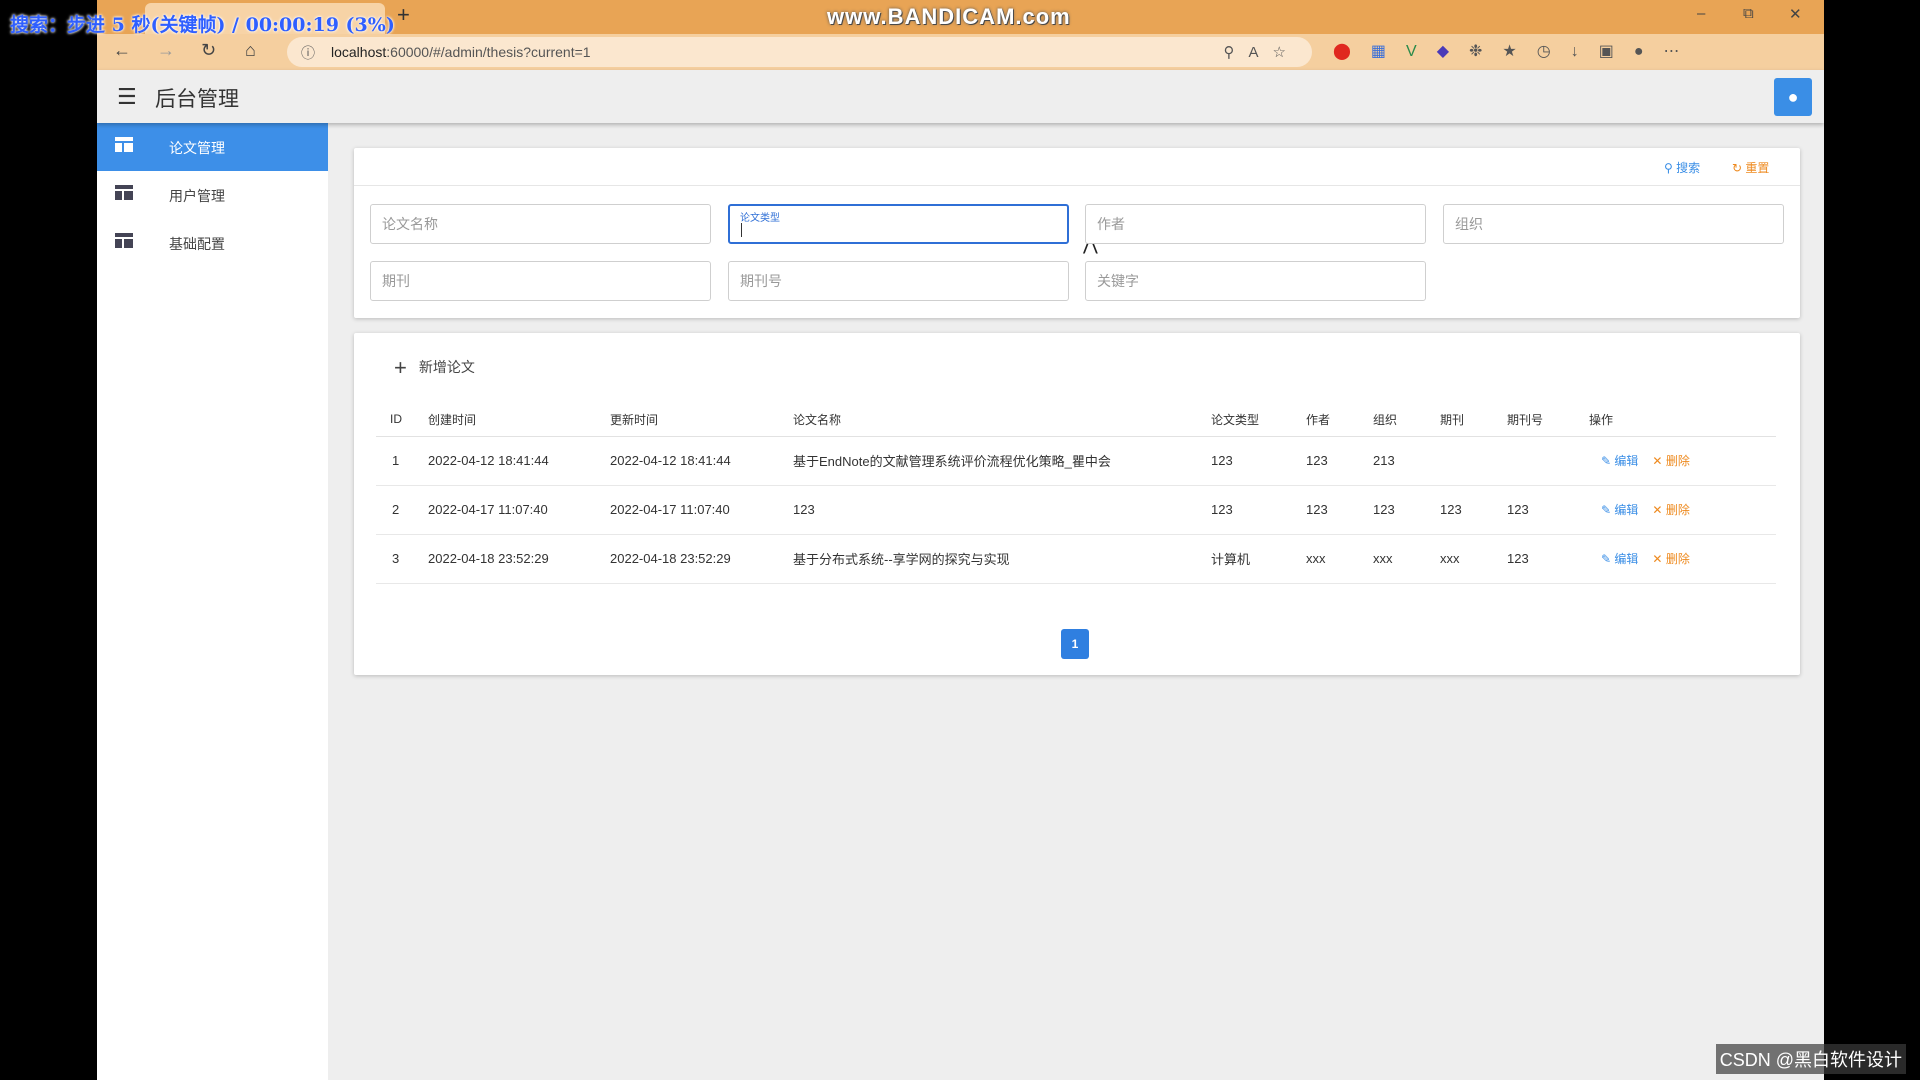 This screenshot has height=1080, width=1920. Describe the element at coordinates (1649, 51) in the screenshot. I see `profile-icon: ●` at that location.